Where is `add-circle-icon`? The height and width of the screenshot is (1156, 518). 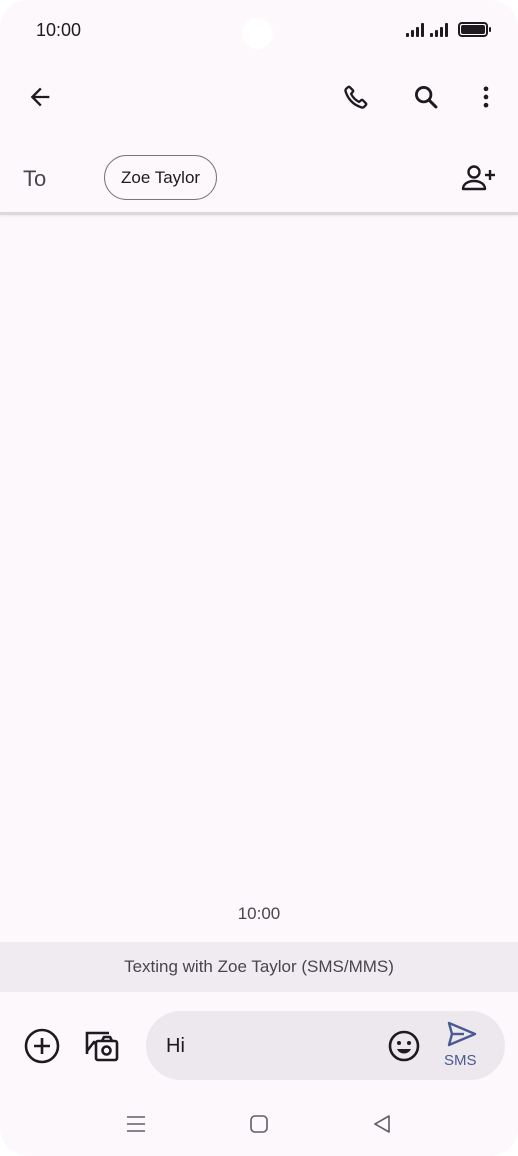
add-circle-icon is located at coordinates (42, 1046).